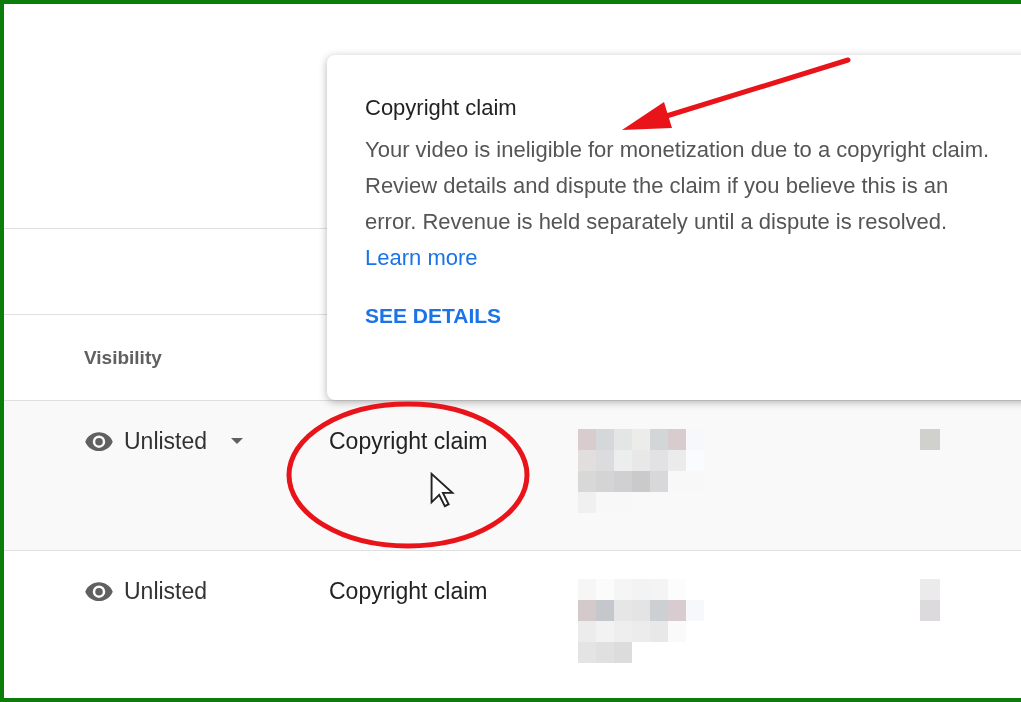 The image size is (1021, 702). Describe the element at coordinates (433, 316) in the screenshot. I see `see-details-button: SEE DETAILS` at that location.